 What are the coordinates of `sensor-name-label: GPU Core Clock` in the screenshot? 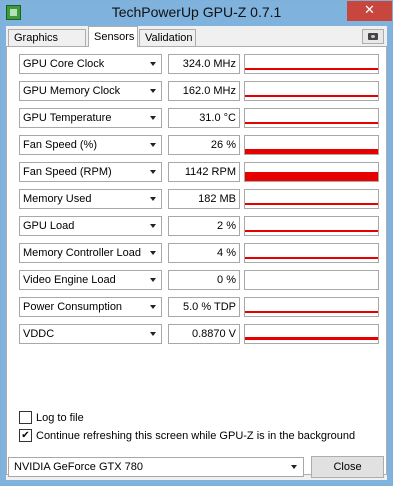 It's located at (64, 64).